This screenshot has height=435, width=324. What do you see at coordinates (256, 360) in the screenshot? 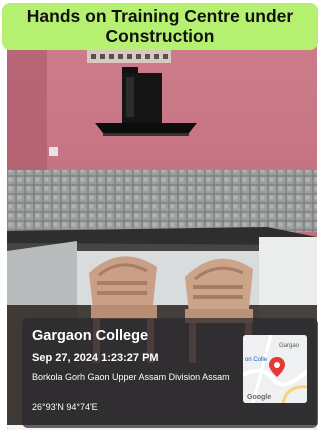
I see `map-label-2: on Colle` at bounding box center [256, 360].